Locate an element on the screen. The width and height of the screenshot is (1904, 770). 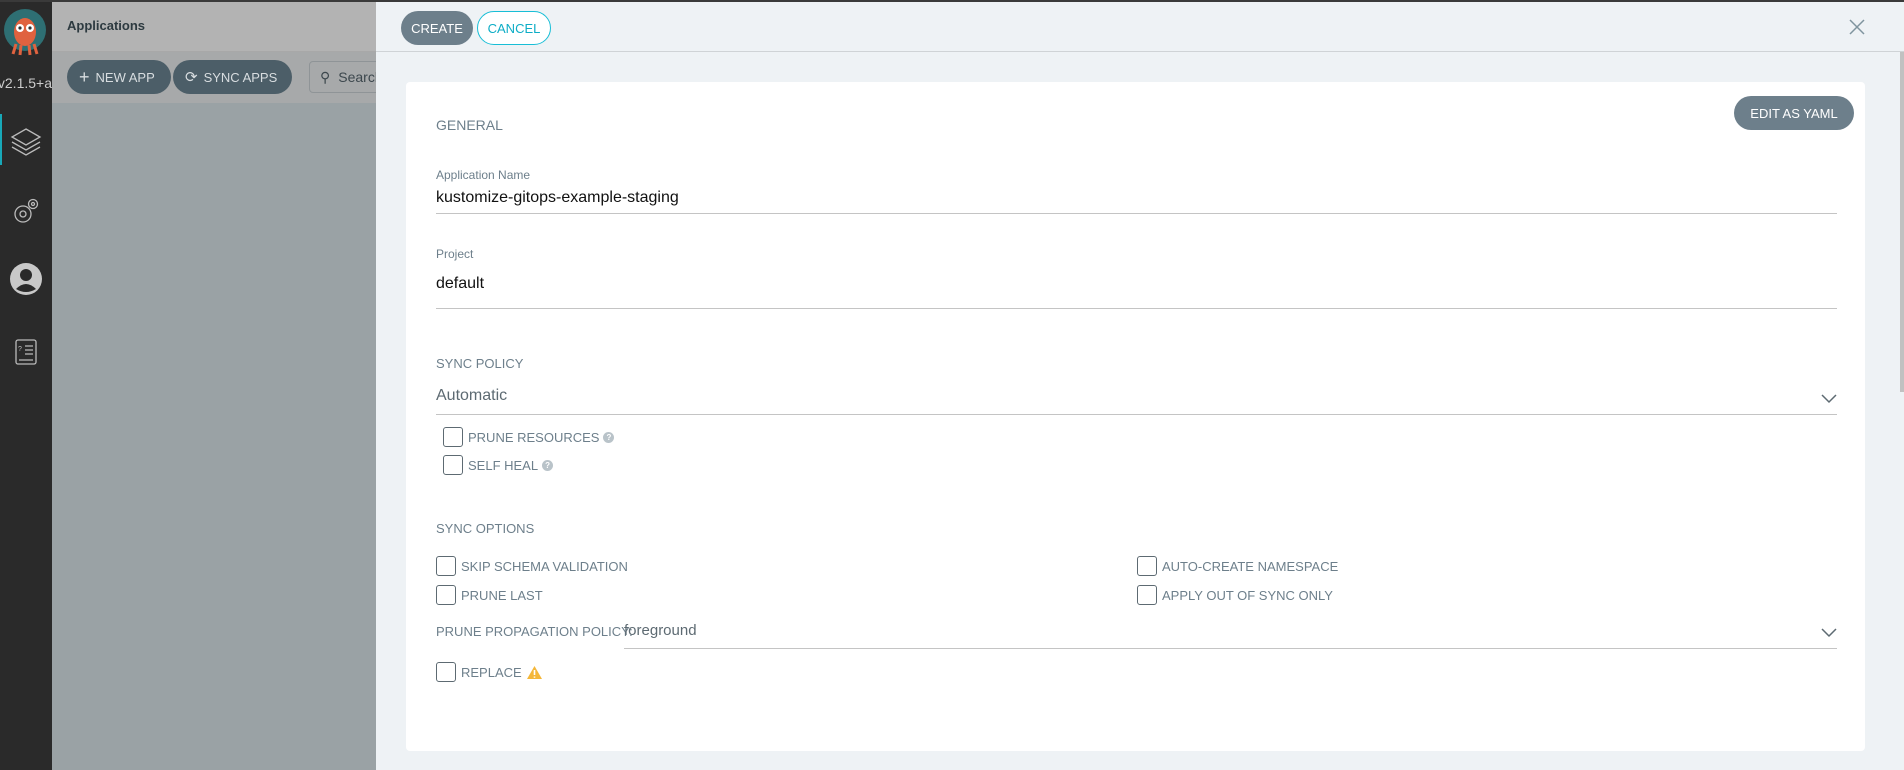
prune-resources-text: PRUNE RESOURCES is located at coordinates (534, 437).